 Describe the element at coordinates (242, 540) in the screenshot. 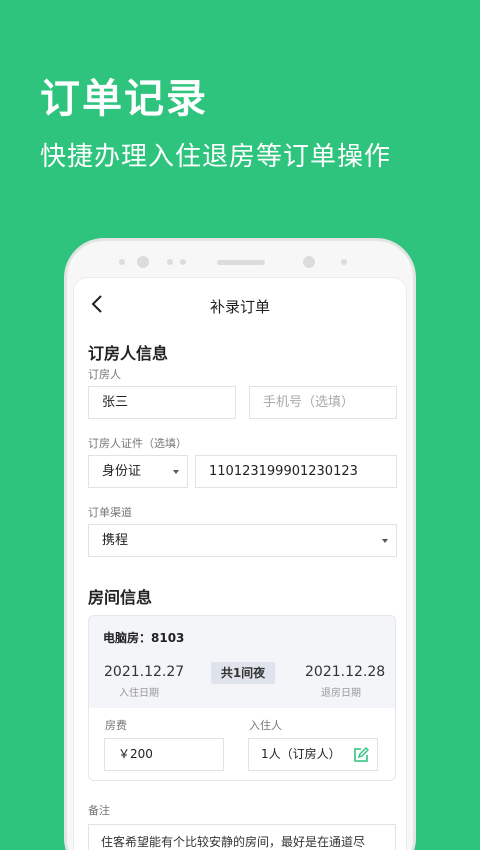

I see `channel-select: 携程` at that location.